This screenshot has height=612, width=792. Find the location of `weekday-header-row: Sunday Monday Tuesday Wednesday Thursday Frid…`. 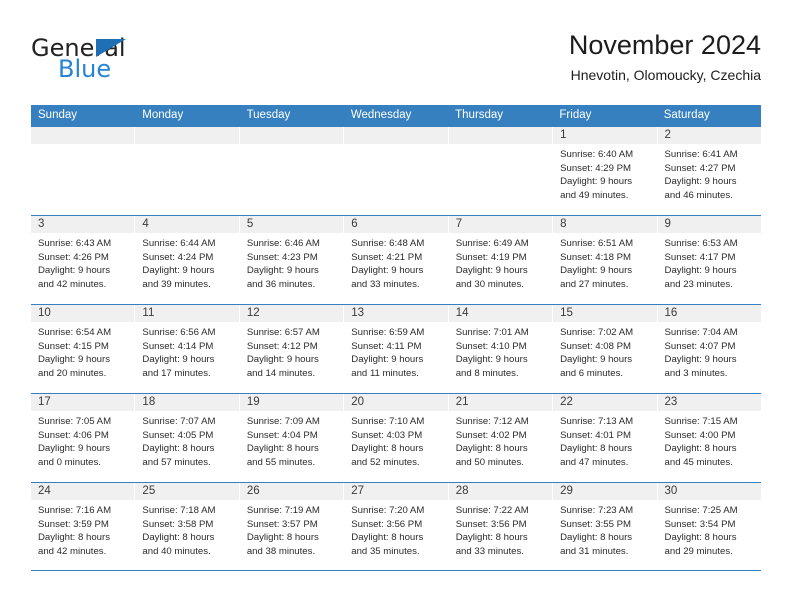

weekday-header-row: Sunday Monday Tuesday Wednesday Thursday Frid… is located at coordinates (396, 115).